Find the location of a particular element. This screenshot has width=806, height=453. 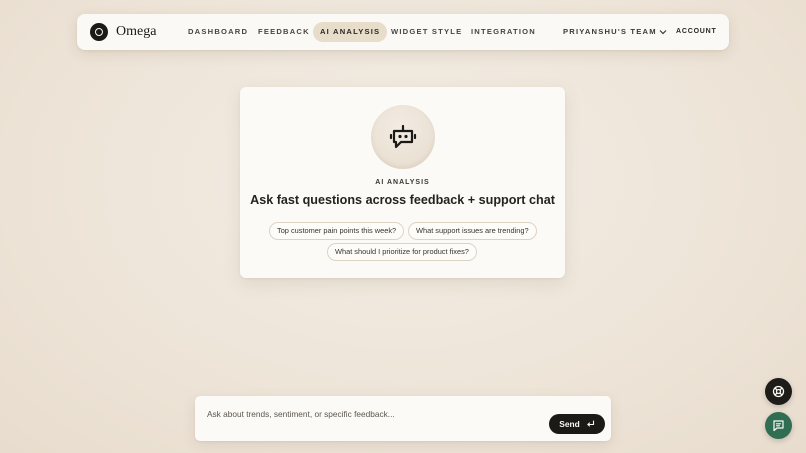

brand-name: Omega is located at coordinates (136, 32).